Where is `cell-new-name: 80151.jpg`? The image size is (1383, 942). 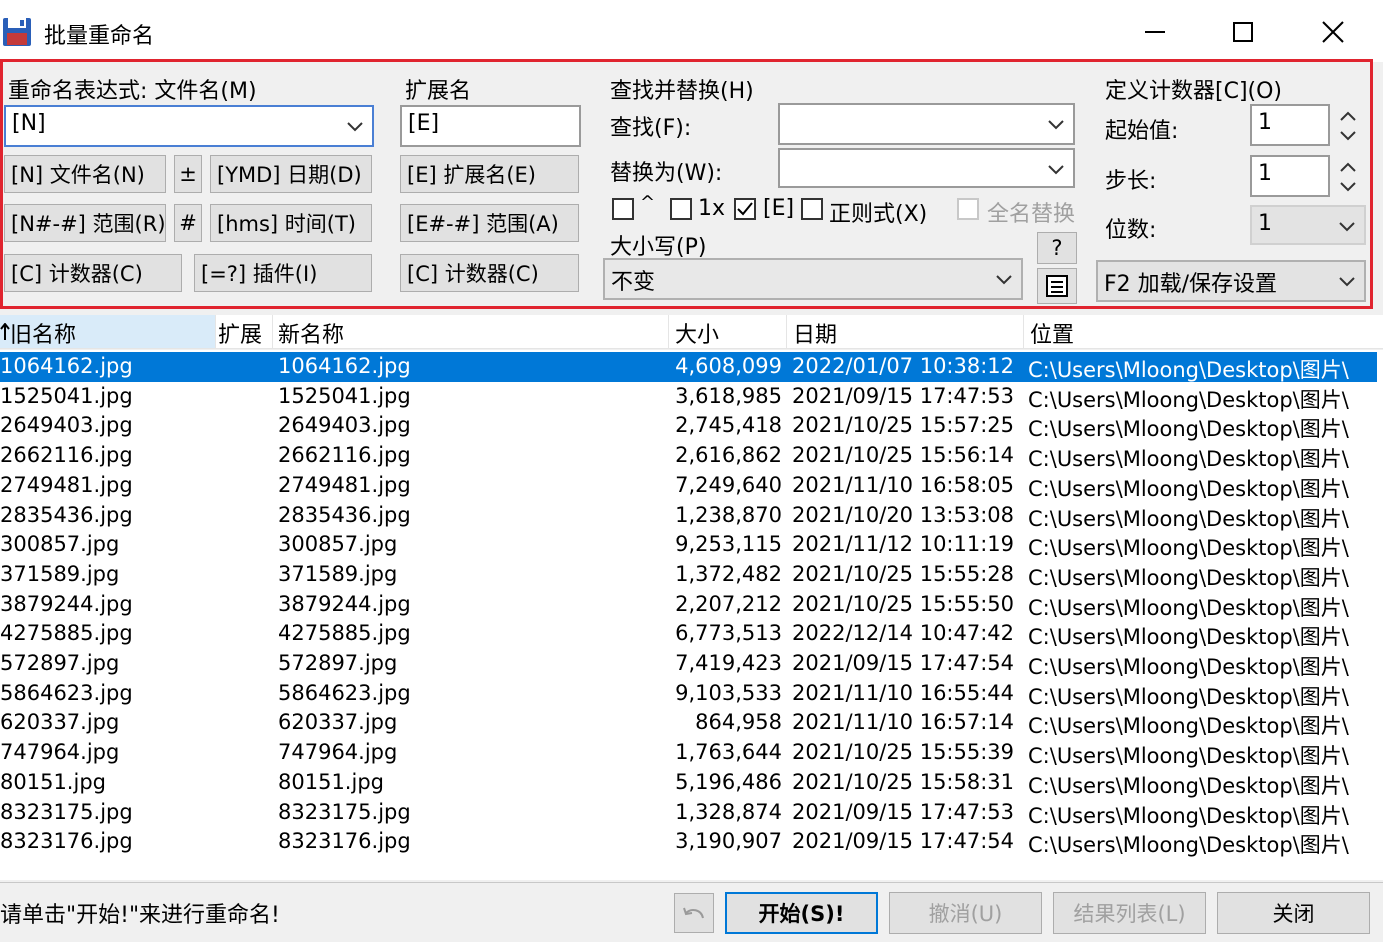 cell-new-name: 80151.jpg is located at coordinates (331, 781).